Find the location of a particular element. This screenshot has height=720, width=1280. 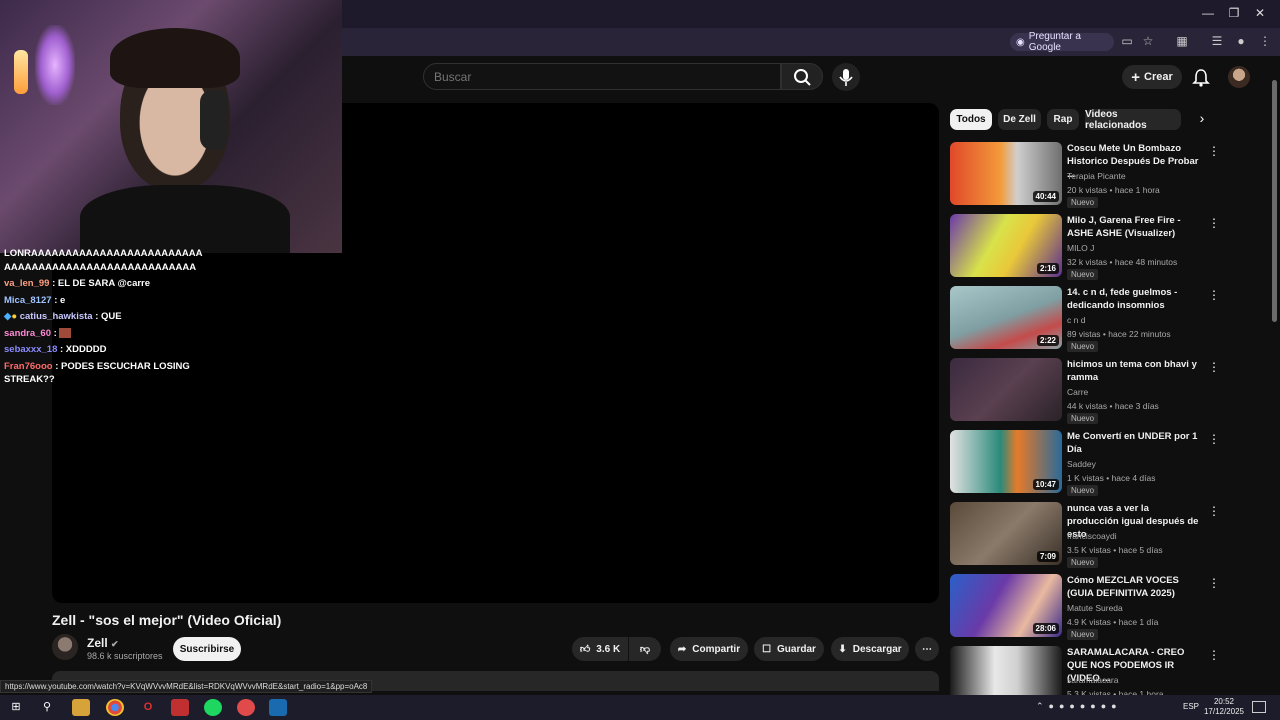

close-icon: ✕ is located at coordinates (1260, 14).